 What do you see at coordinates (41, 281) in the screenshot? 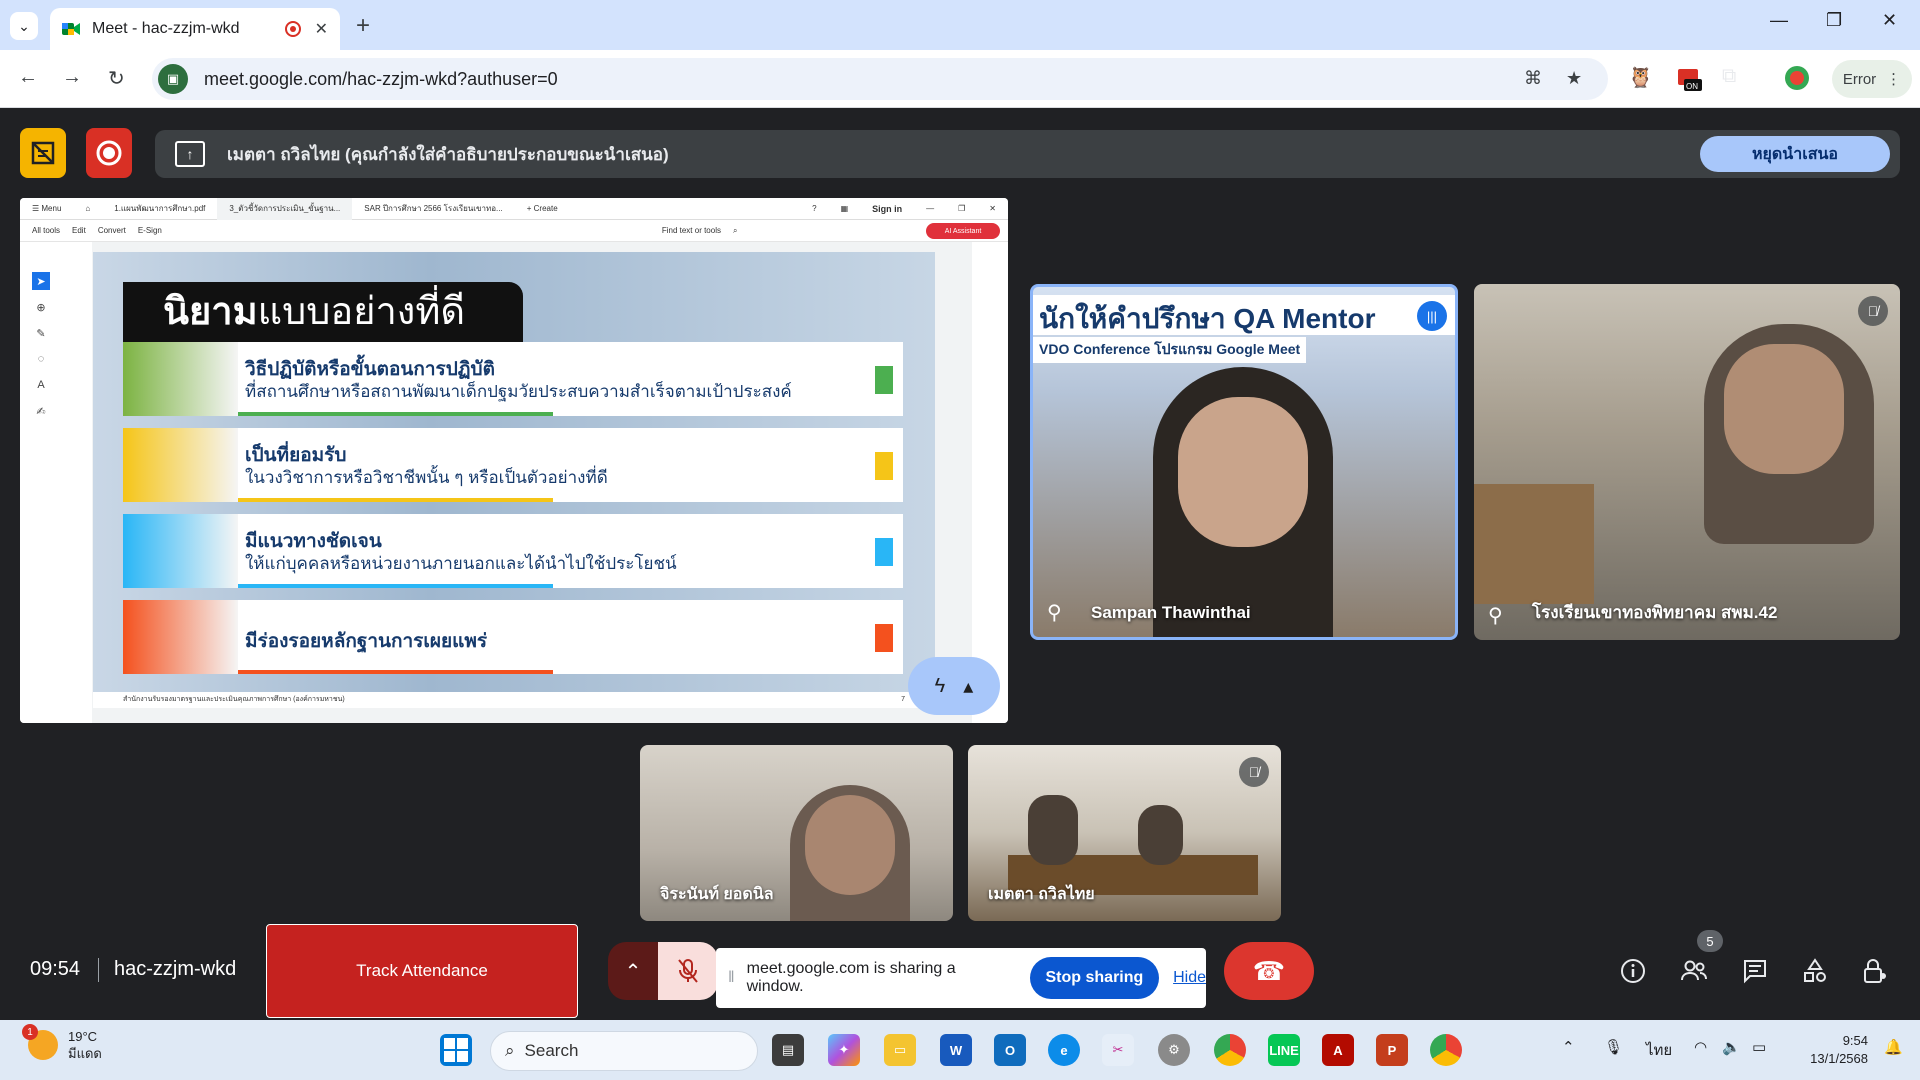
I see `select-tool-icon: ➤` at bounding box center [41, 281].